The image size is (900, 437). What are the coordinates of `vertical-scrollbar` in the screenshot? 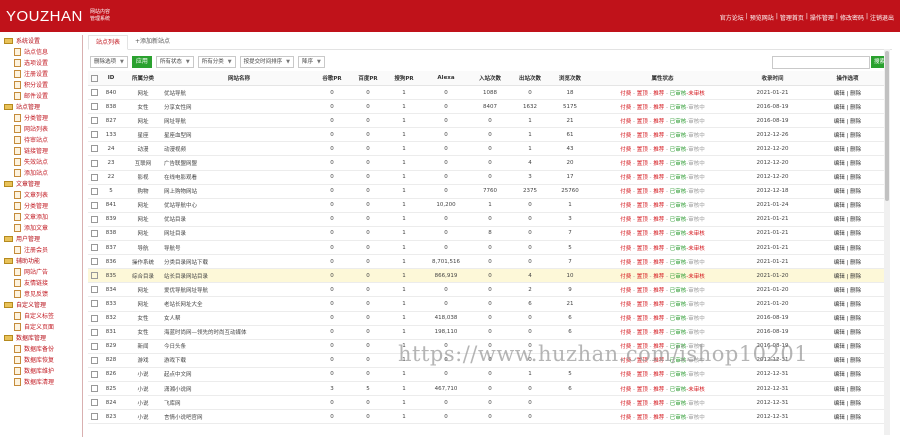 It's located at (887, 242).